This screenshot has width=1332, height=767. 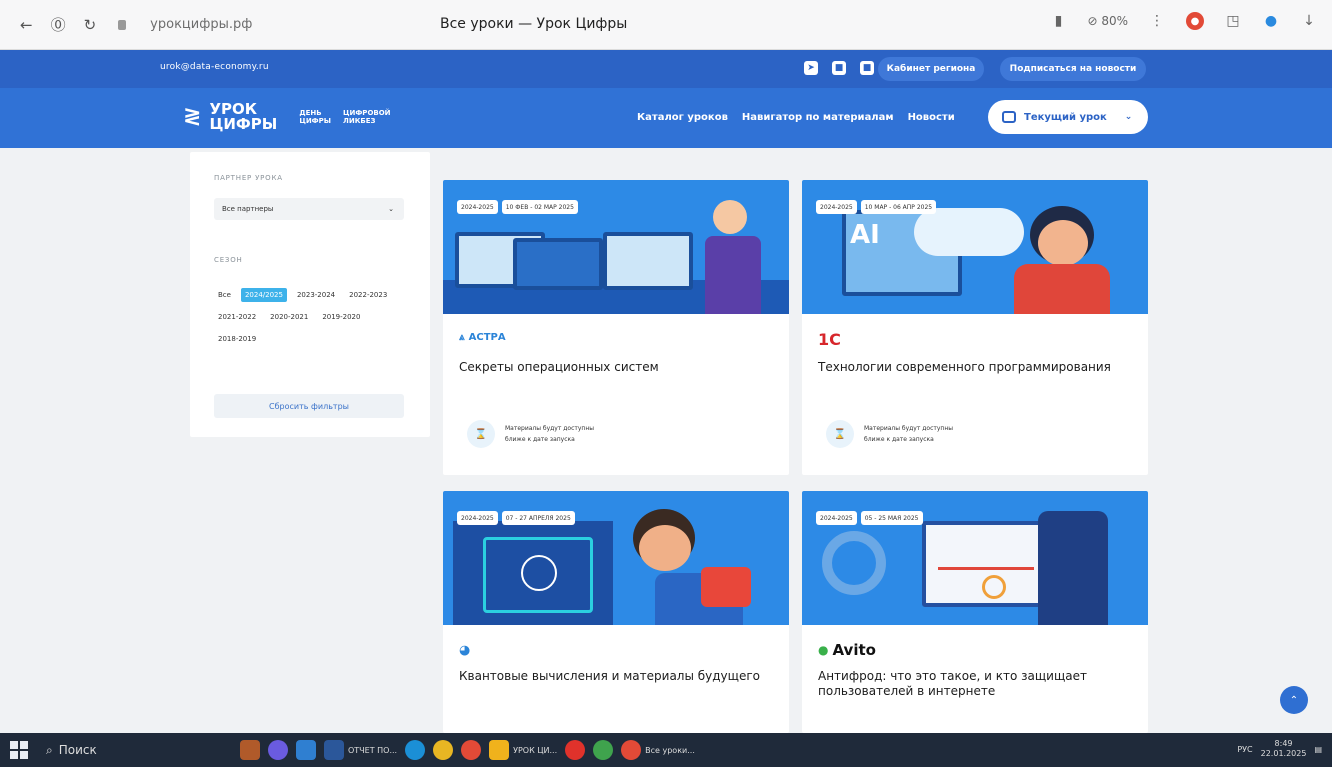 What do you see at coordinates (499, 750) in the screenshot?
I see `folder-icon` at bounding box center [499, 750].